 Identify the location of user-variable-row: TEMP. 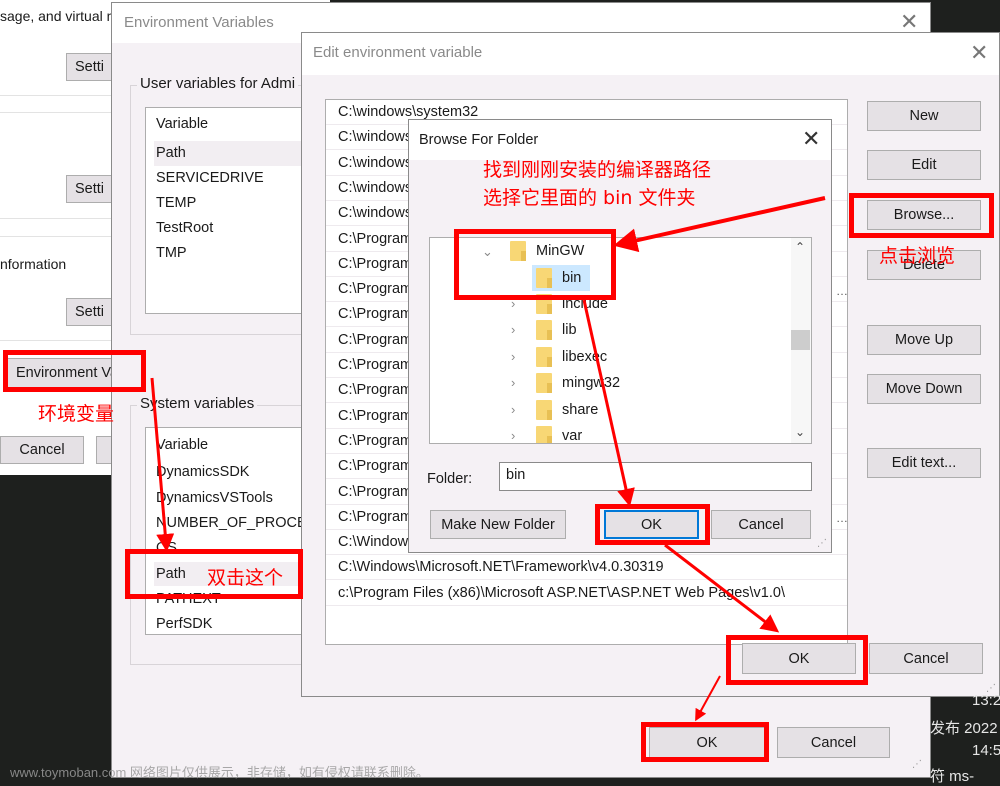
(176, 203).